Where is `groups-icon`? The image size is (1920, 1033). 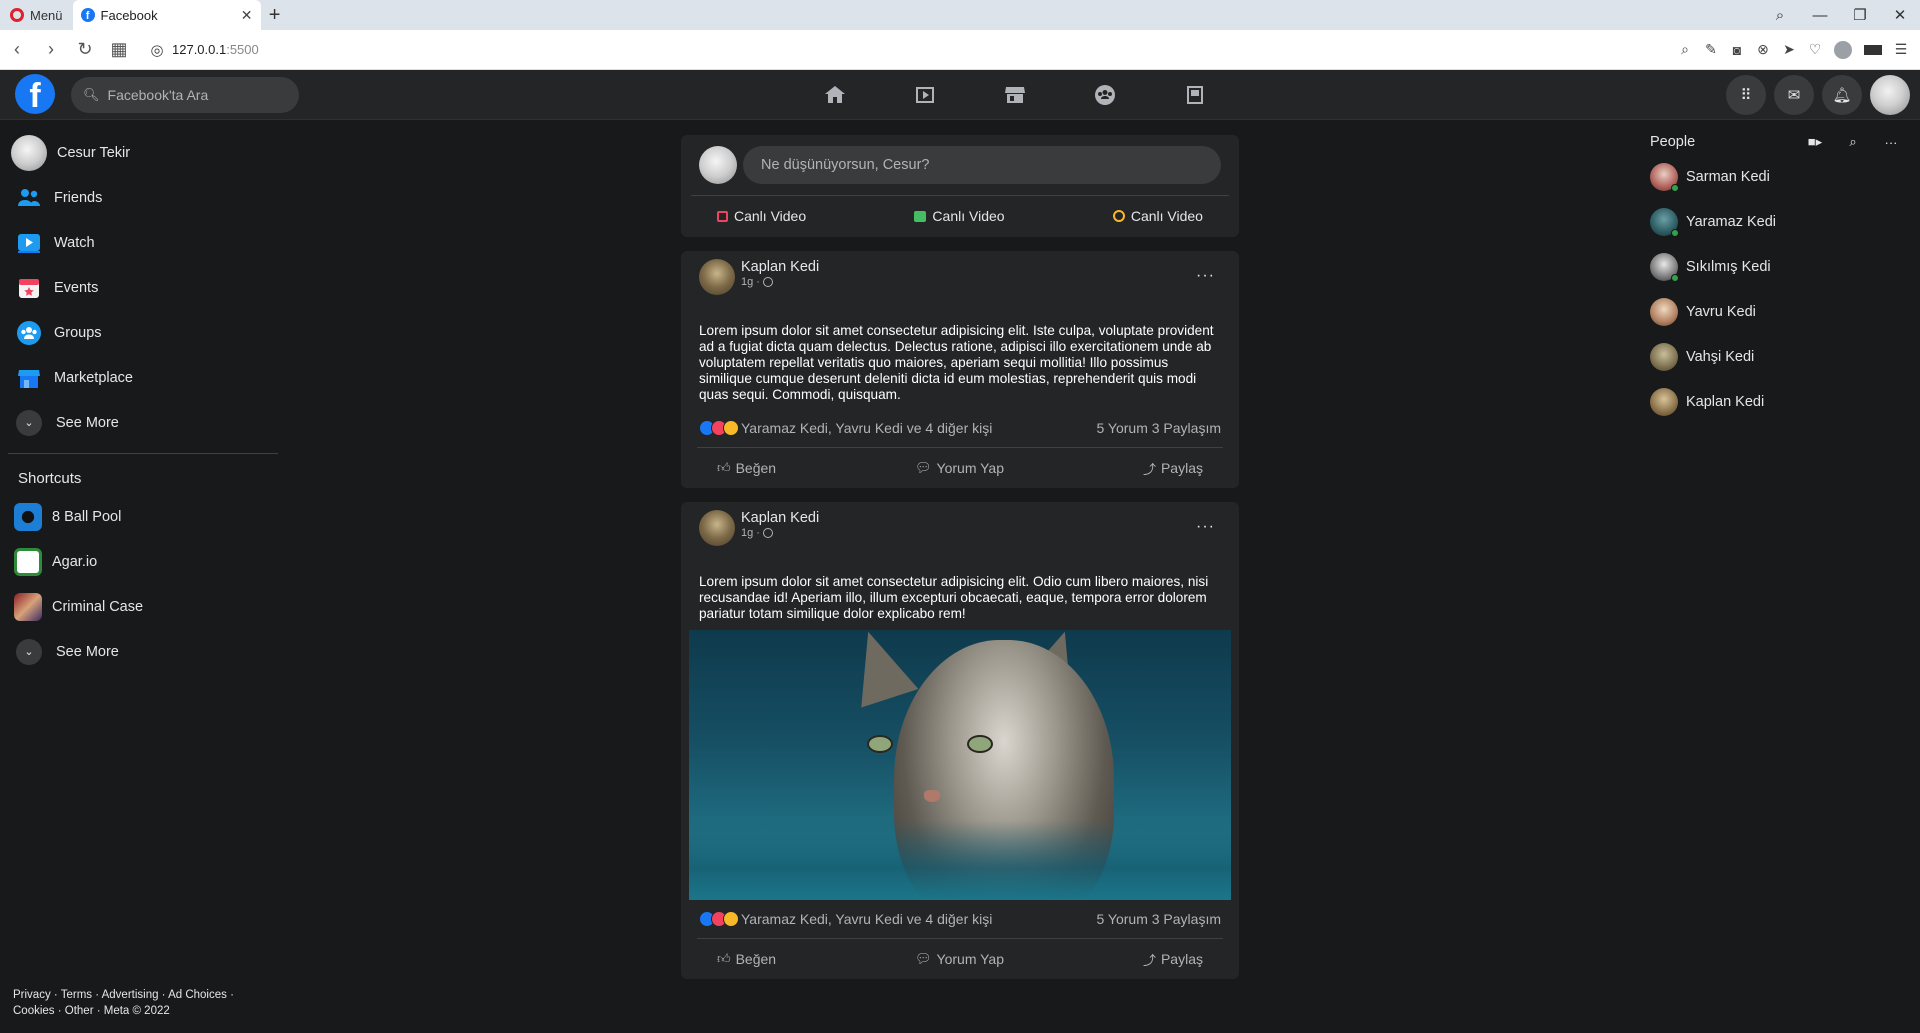 groups-icon is located at coordinates (29, 333).